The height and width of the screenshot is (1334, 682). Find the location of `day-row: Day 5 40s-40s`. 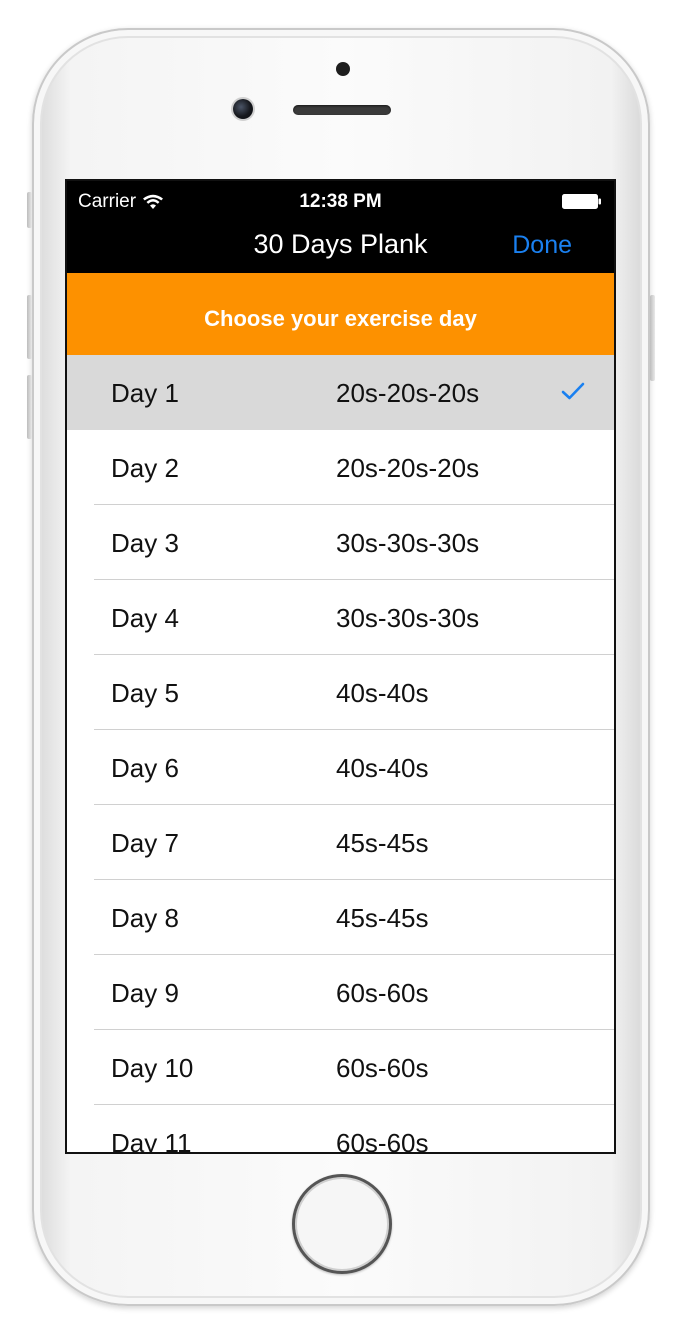

day-row: Day 5 40s-40s is located at coordinates (340, 692).